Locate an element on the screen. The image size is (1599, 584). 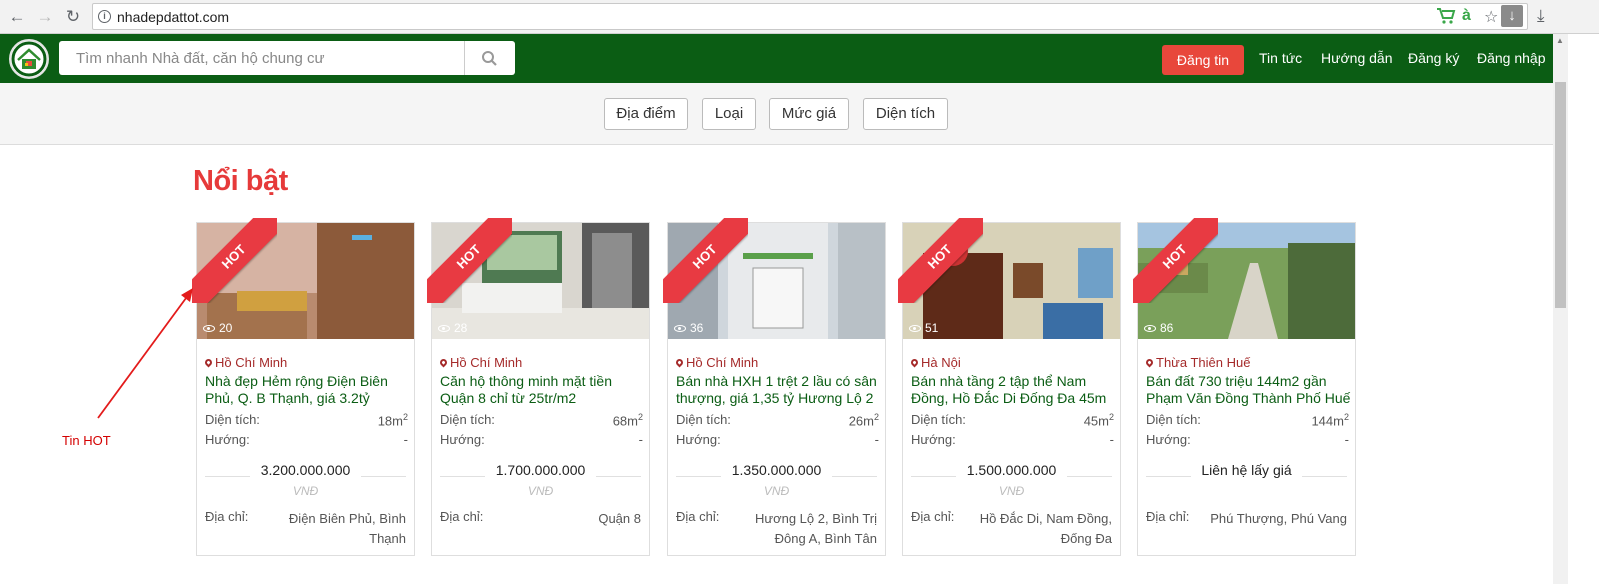
filter-price-button: Mức giá is located at coordinates (809, 114).